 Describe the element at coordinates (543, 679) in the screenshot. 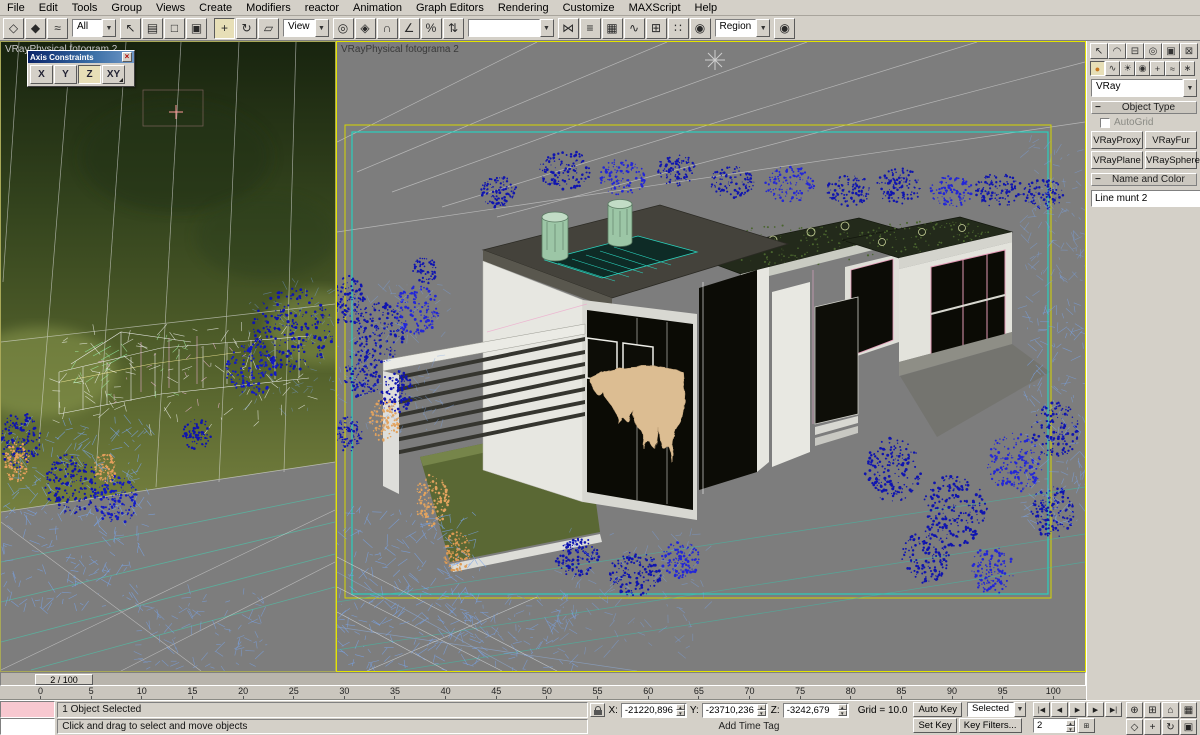

I see `time-slider-track: 2 / 100` at that location.